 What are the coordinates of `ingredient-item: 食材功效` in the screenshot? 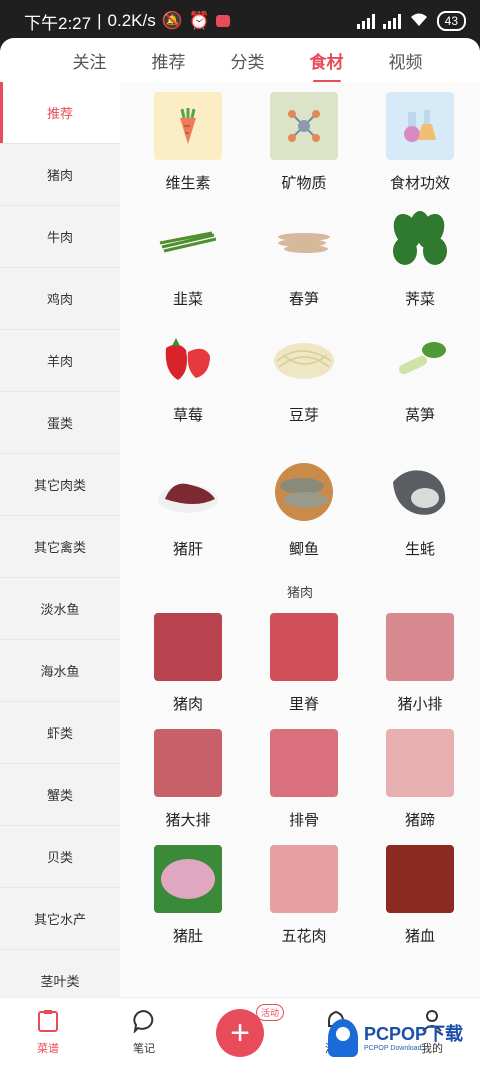 It's located at (420, 140).